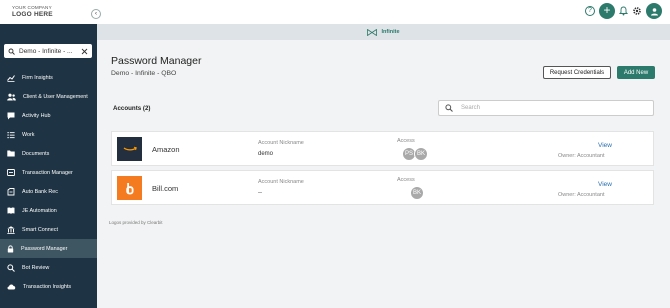 This screenshot has height=308, width=670. Describe the element at coordinates (36, 115) in the screenshot. I see `sidebar-item-label: Activity Hub` at that location.